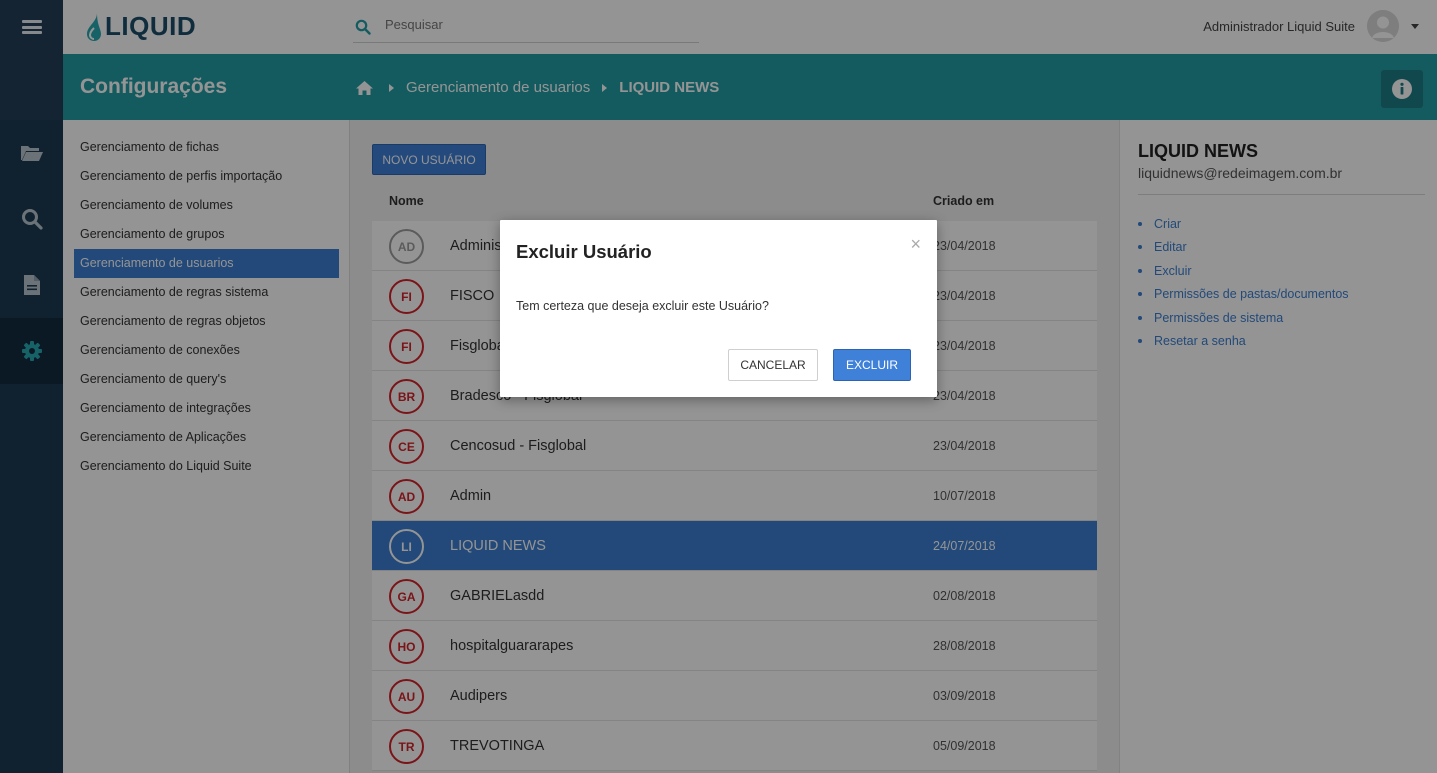 The height and width of the screenshot is (773, 1437). What do you see at coordinates (773, 365) in the screenshot?
I see `cancel-button: CANCELAR` at bounding box center [773, 365].